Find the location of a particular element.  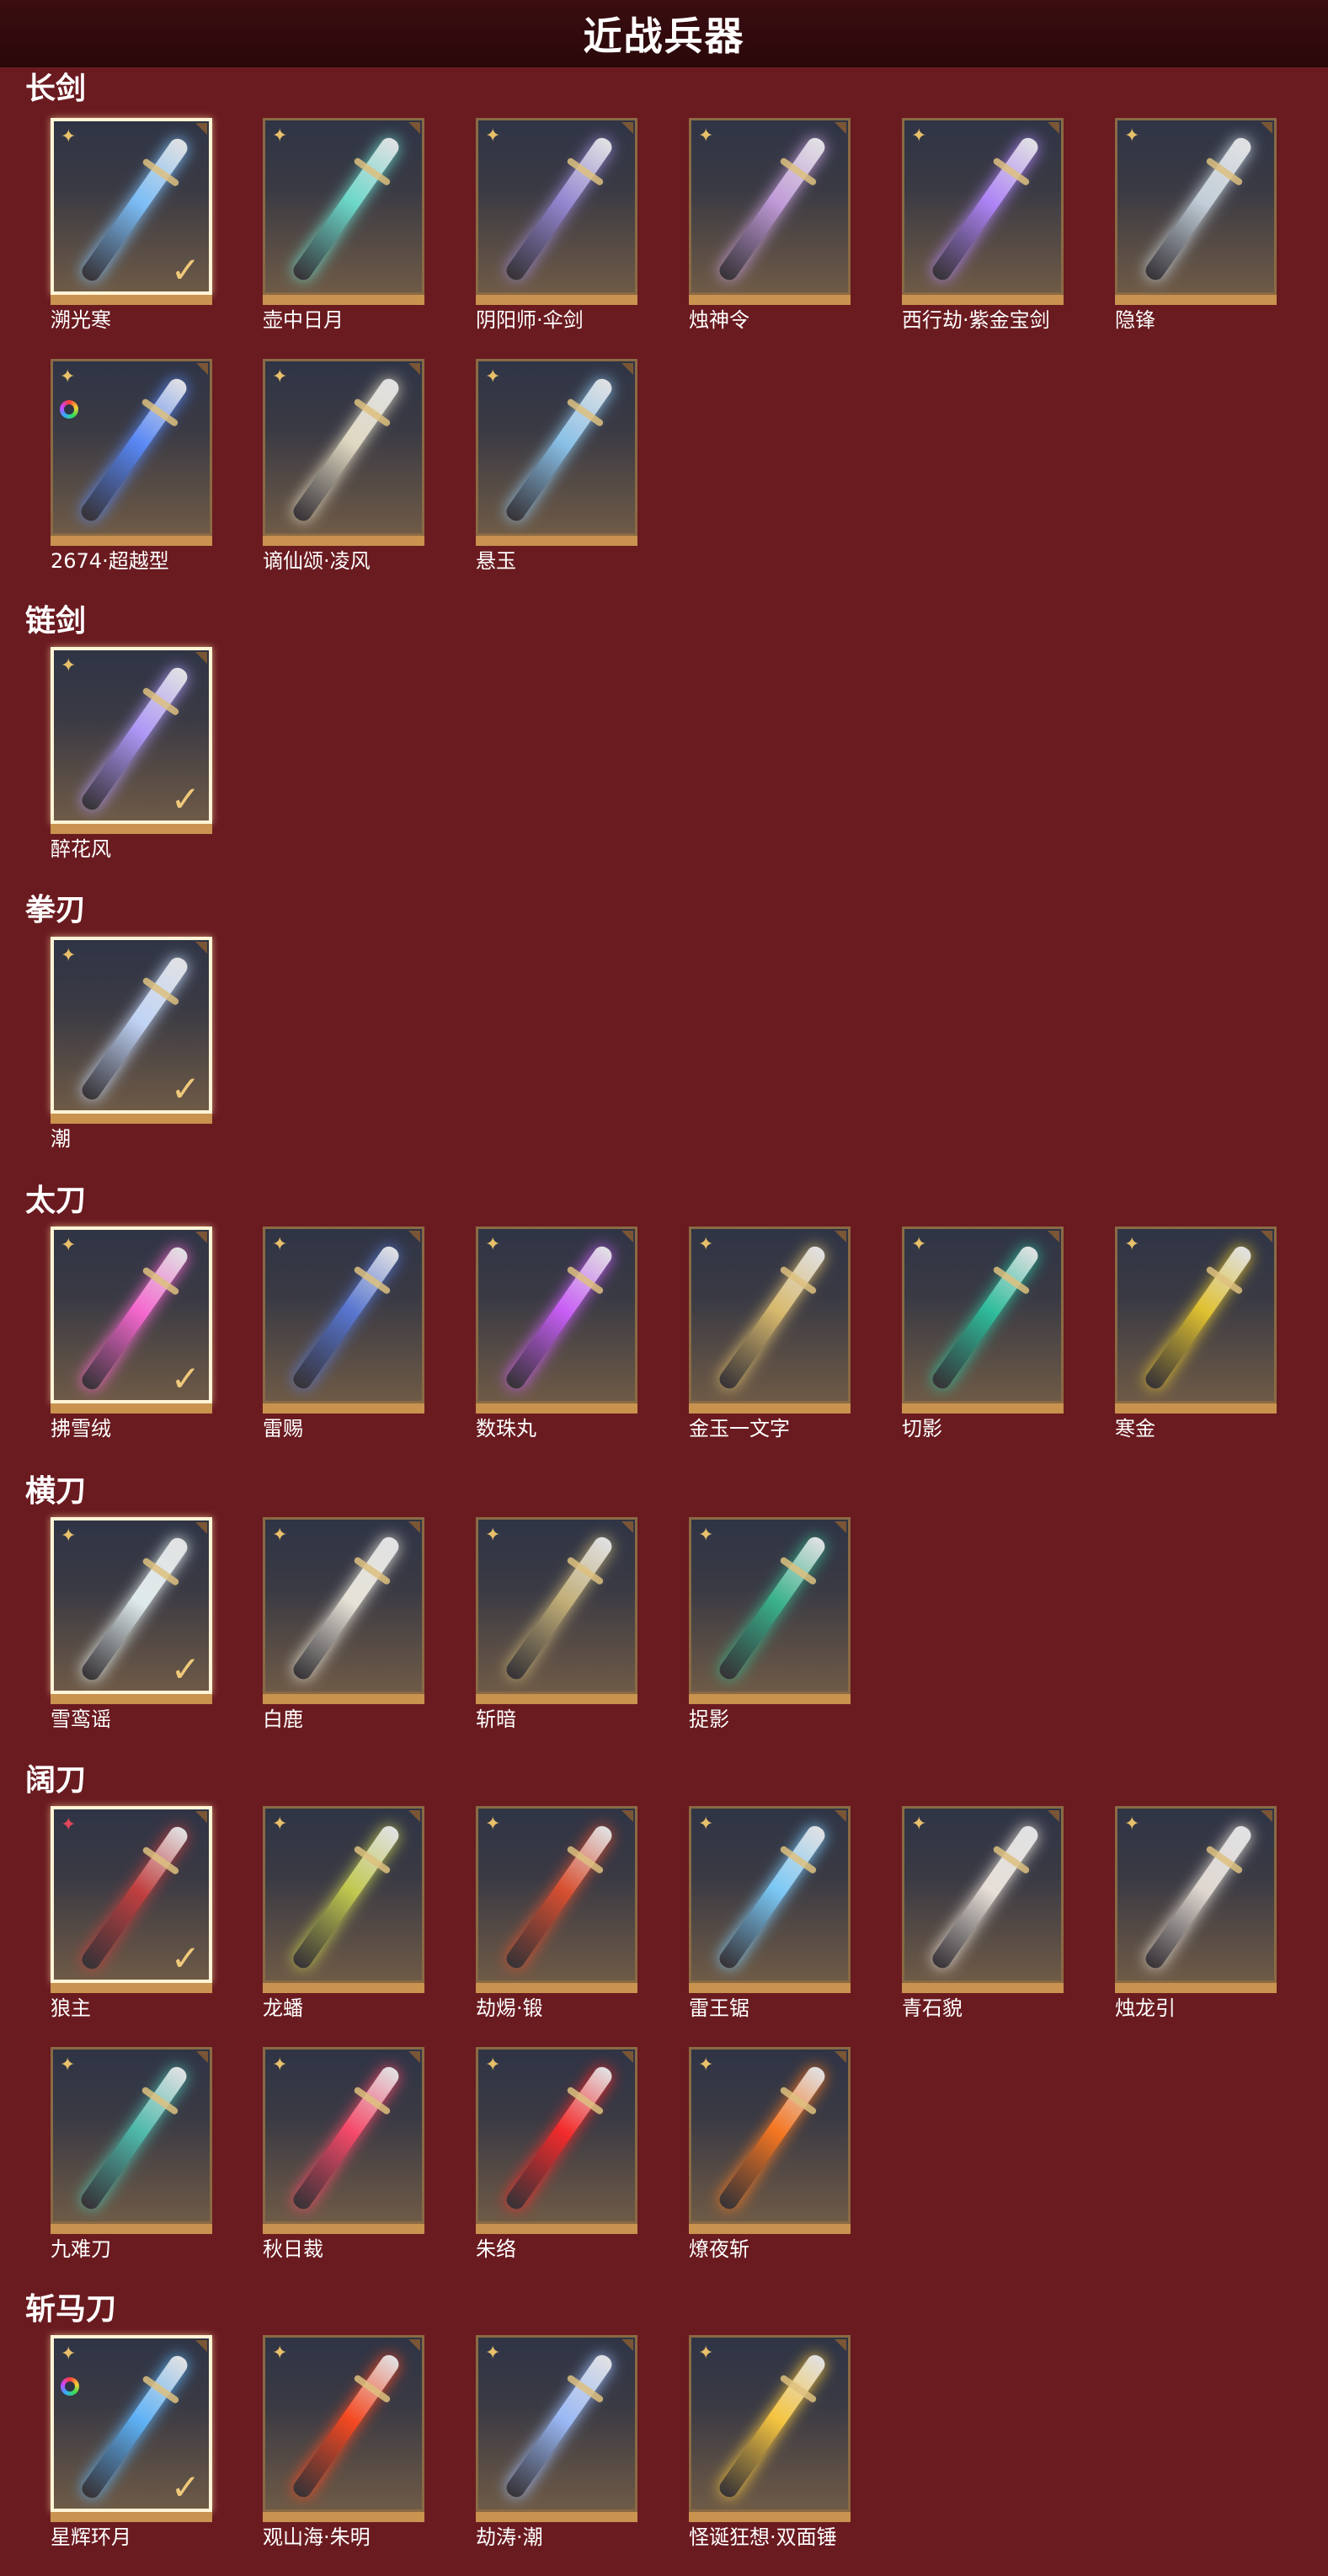

weapon-card: ✦ ✓ 狼主 is located at coordinates (131, 1913).